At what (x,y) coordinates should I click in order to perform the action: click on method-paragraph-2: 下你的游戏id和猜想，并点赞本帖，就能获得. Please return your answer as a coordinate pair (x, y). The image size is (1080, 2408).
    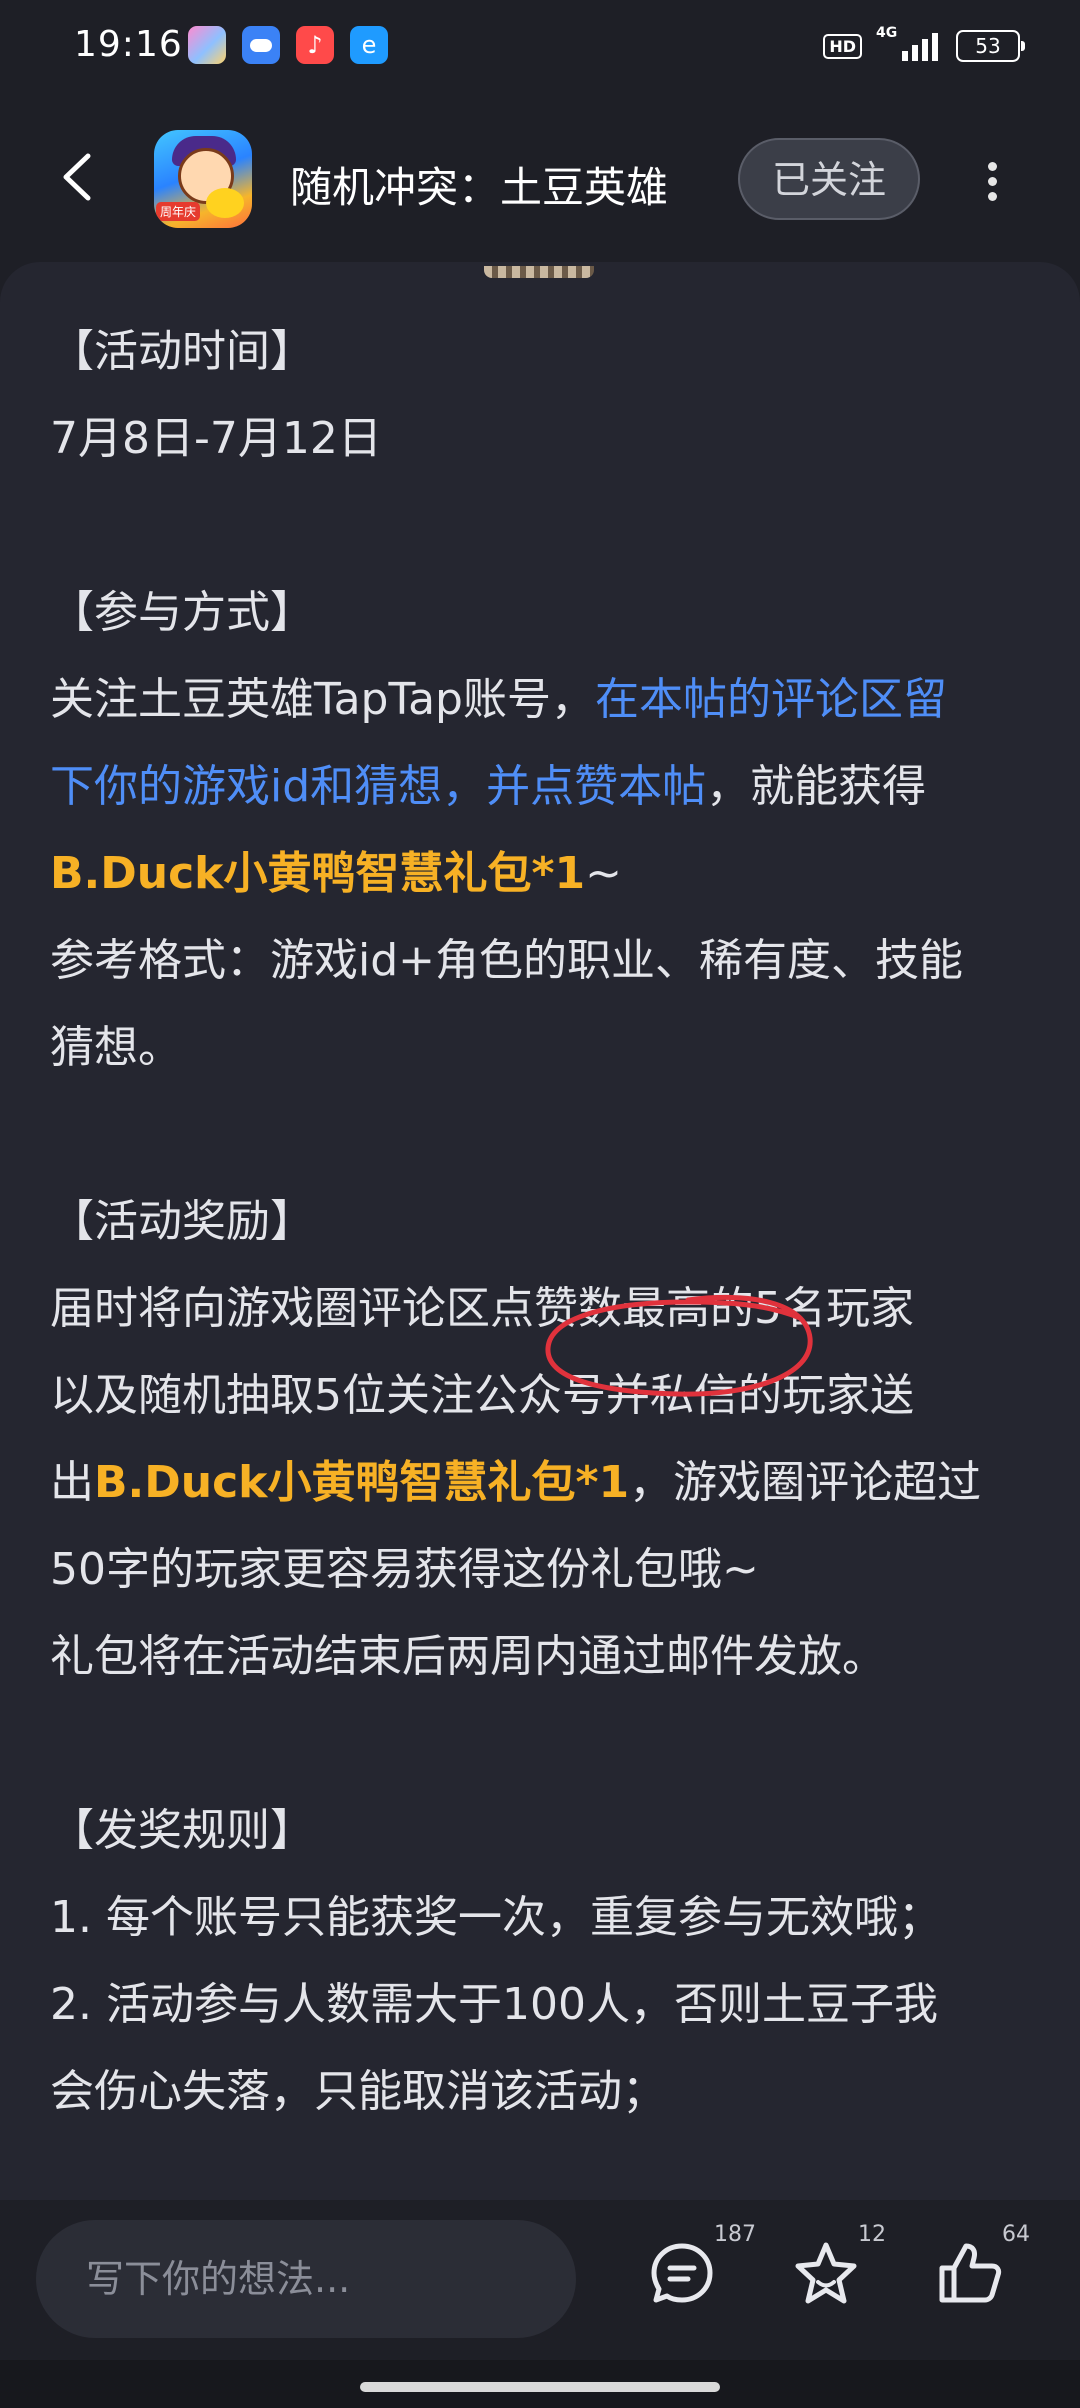
    Looking at the image, I should click on (488, 786).